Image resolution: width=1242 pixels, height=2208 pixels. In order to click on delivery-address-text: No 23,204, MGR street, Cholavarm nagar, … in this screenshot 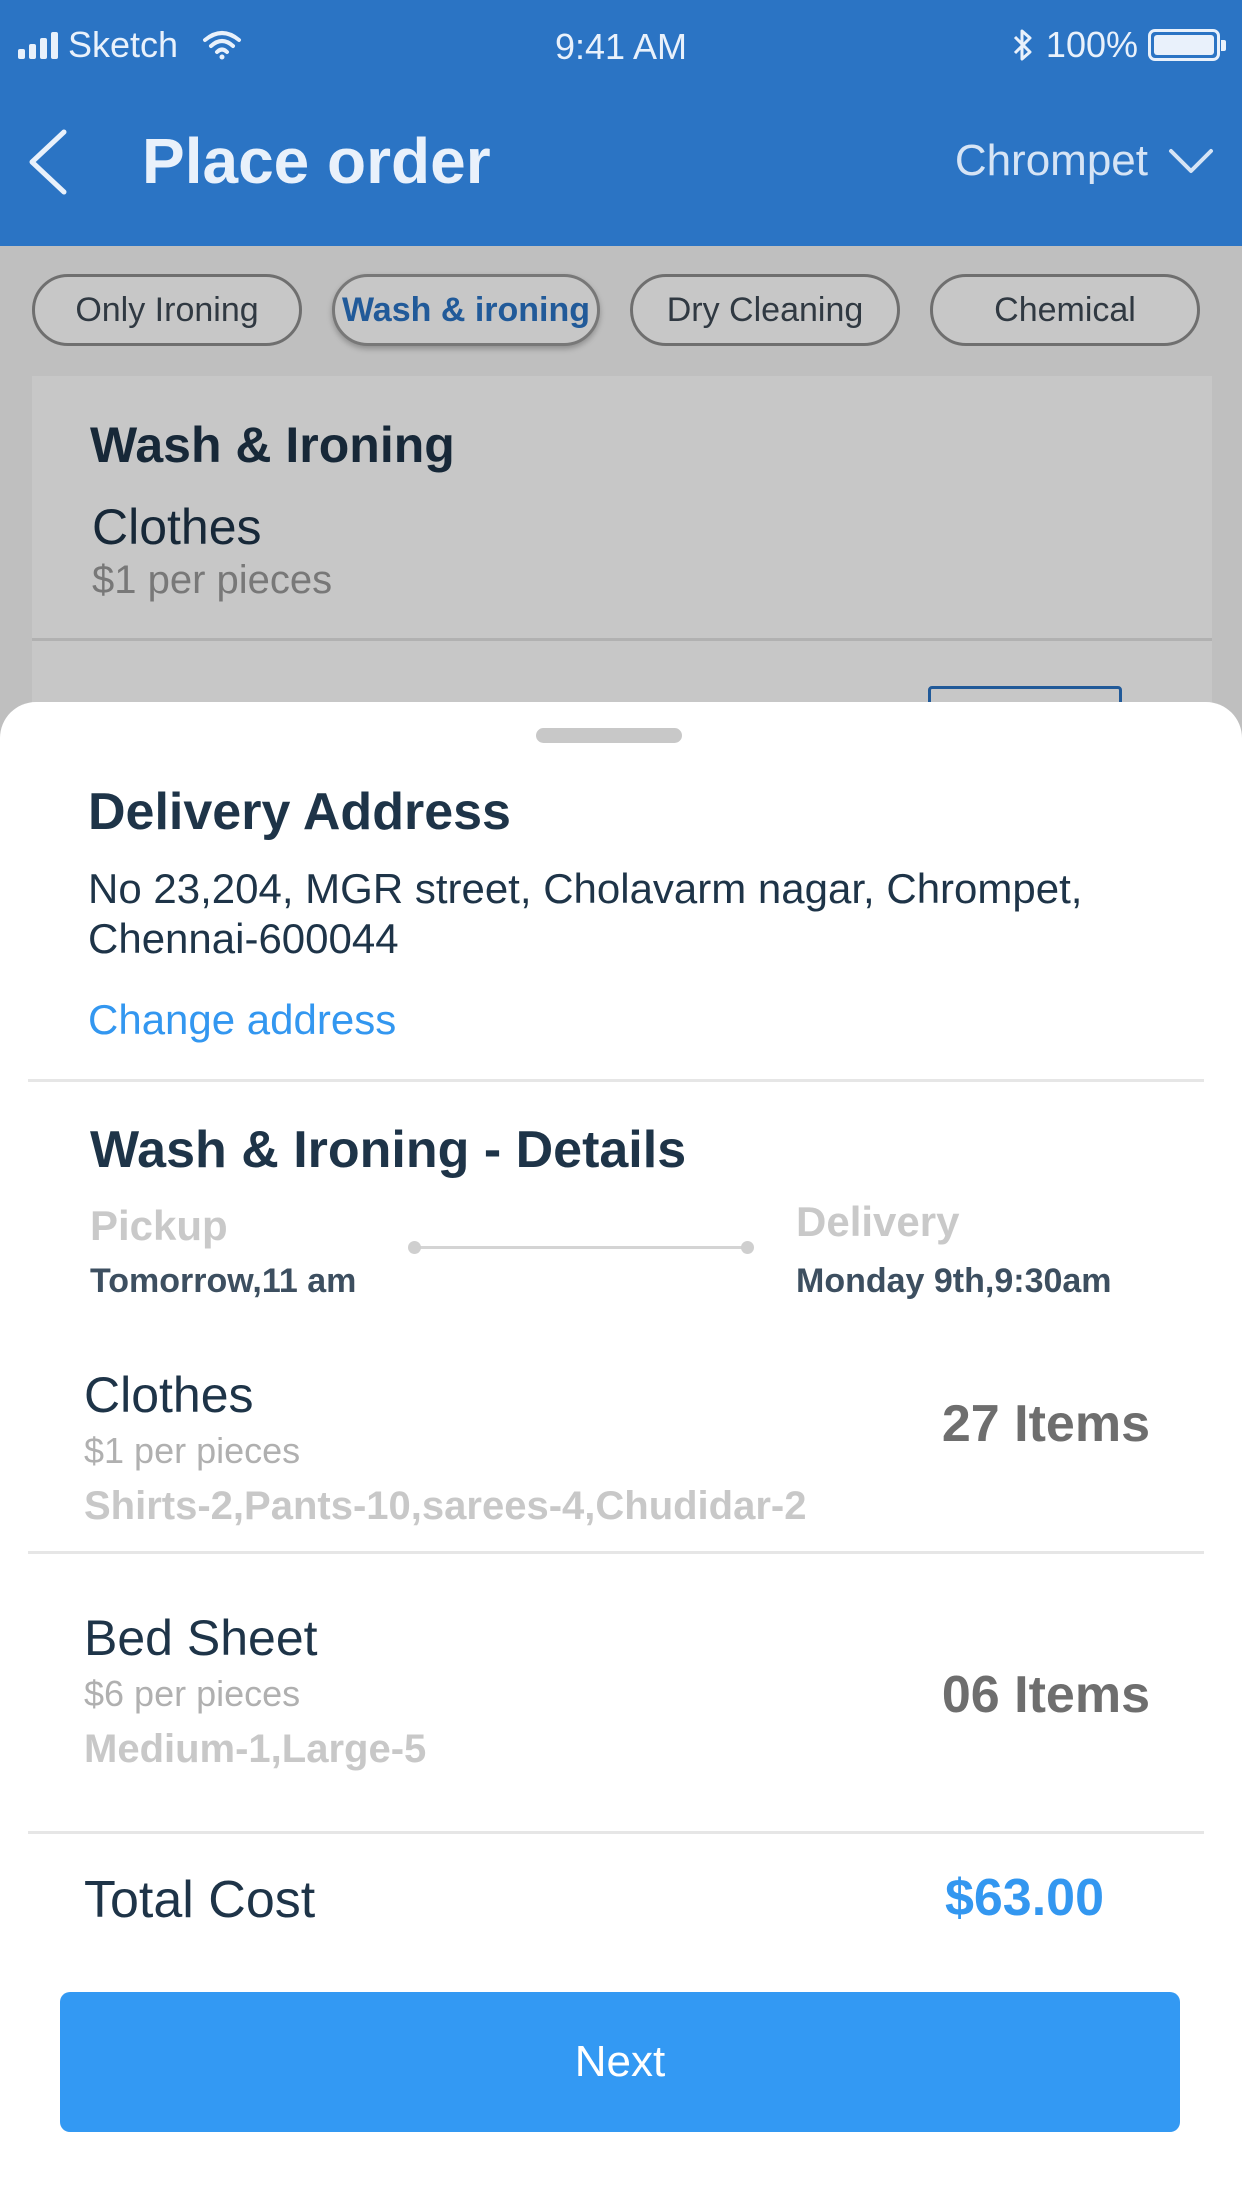, I will do `click(585, 913)`.